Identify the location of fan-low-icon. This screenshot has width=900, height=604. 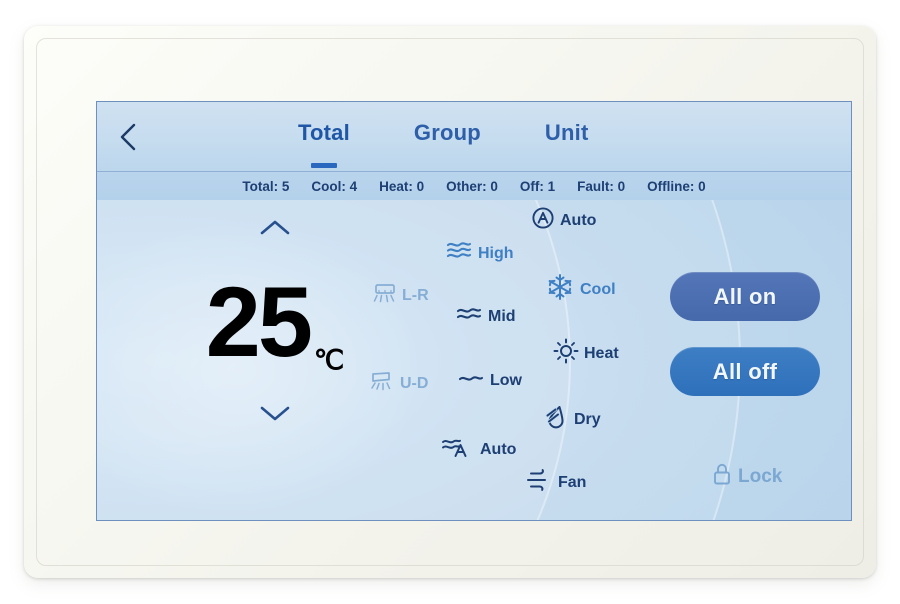
(471, 380).